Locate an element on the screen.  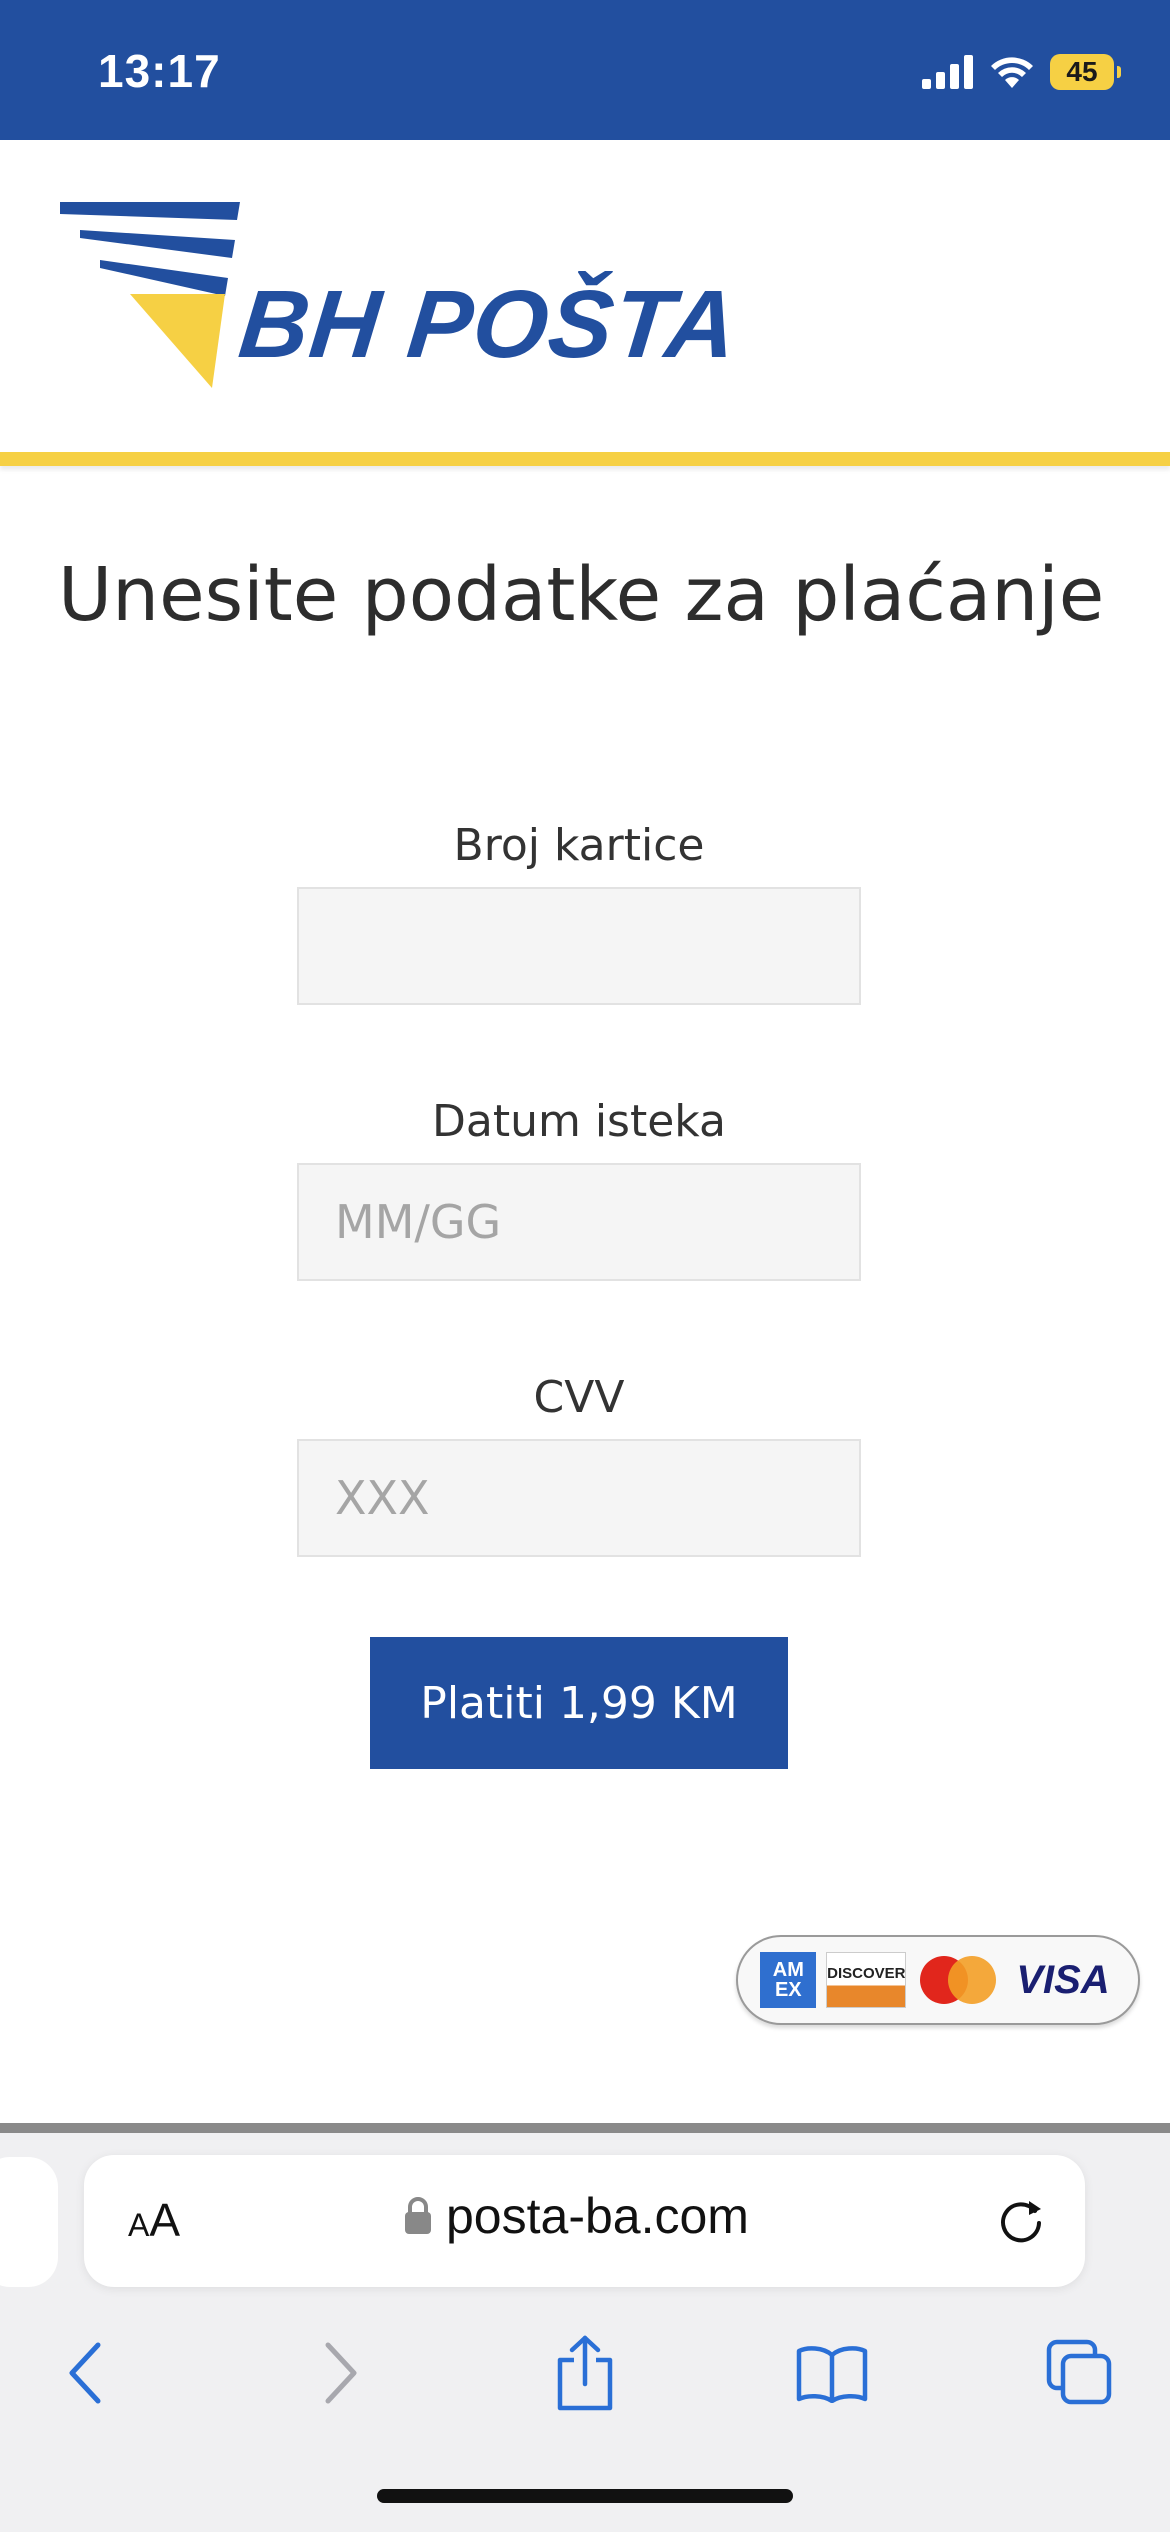
status-bar: 13:17 45 is located at coordinates (585, 70).